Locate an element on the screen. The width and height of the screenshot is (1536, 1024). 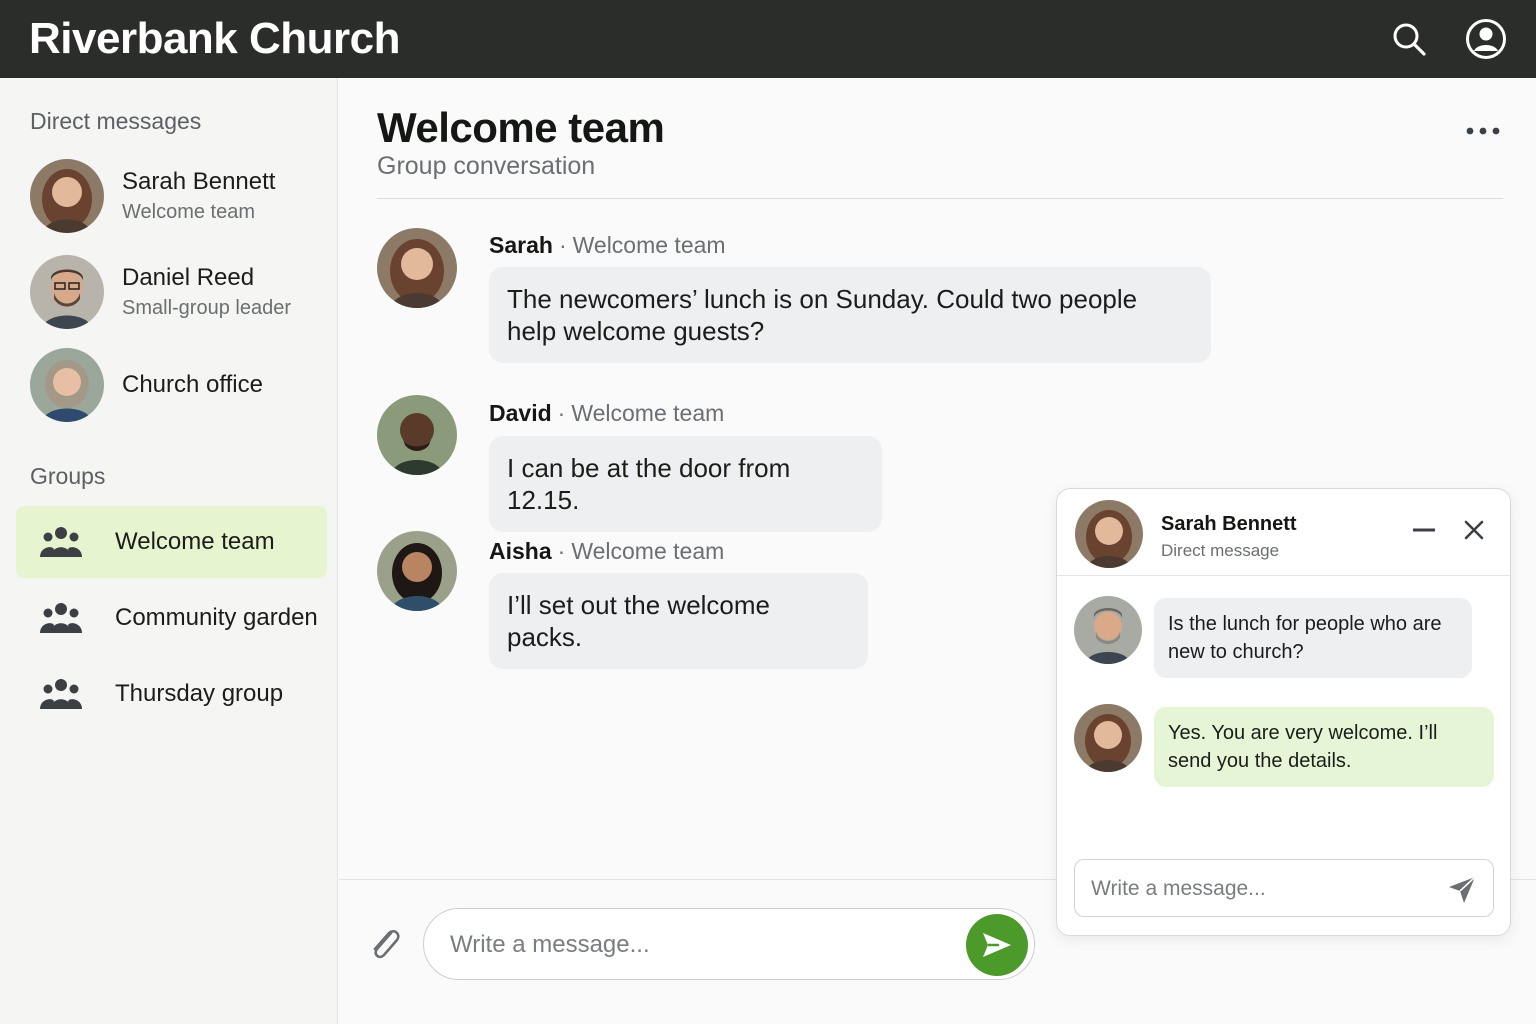
group-item-community-garden: Community garden is located at coordinates (171, 618).